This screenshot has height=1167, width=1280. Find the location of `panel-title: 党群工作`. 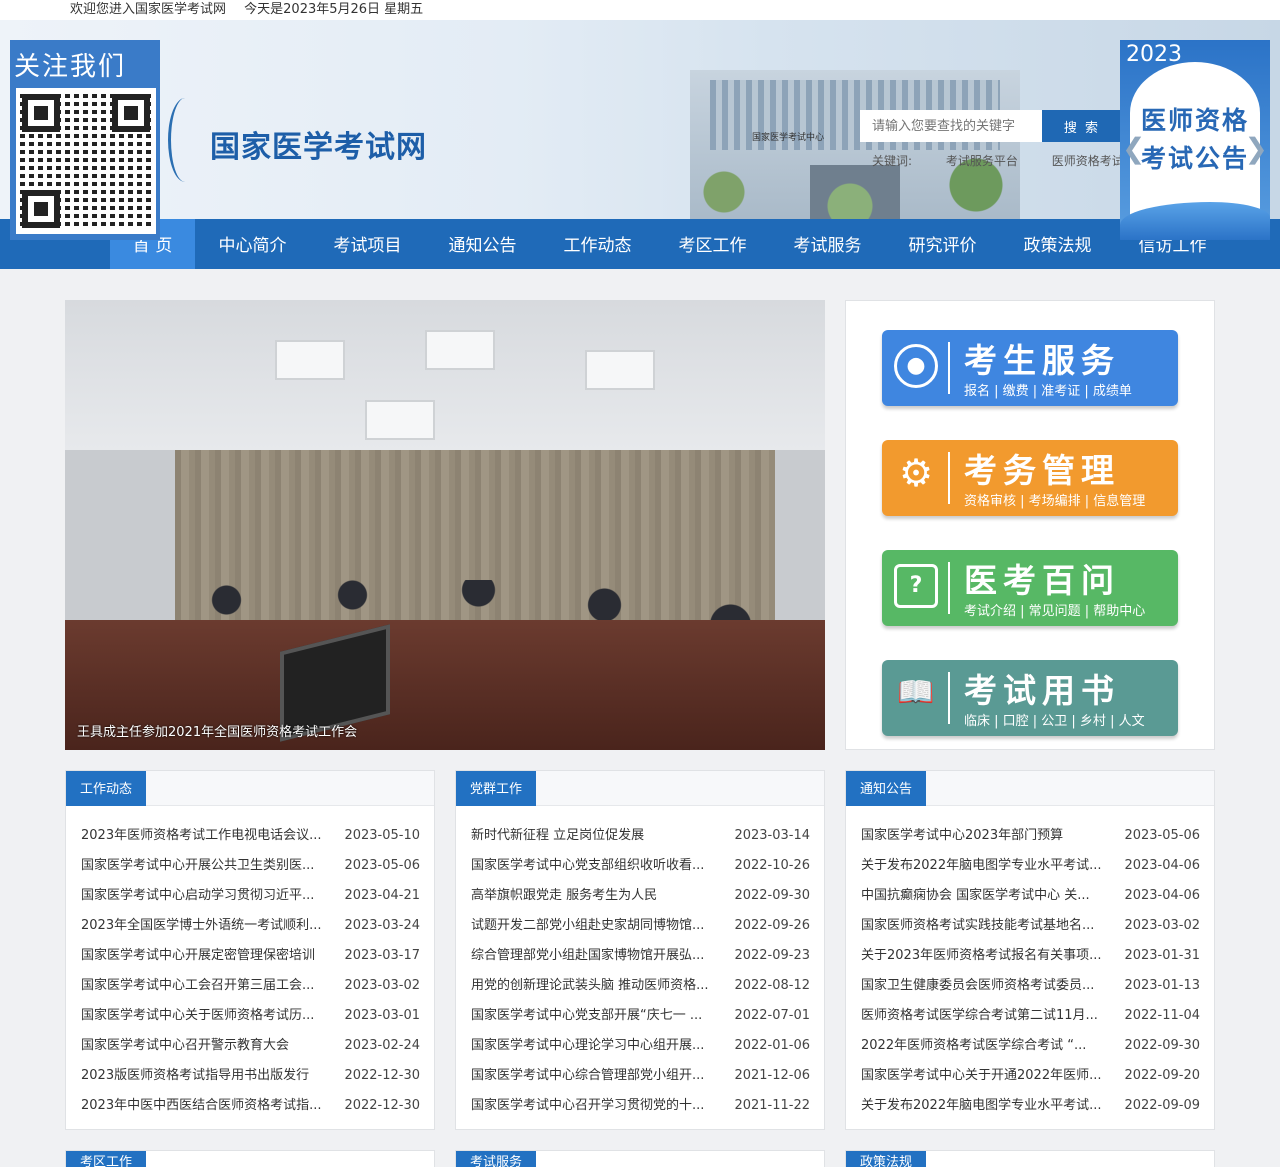

panel-title: 党群工作 is located at coordinates (496, 788).